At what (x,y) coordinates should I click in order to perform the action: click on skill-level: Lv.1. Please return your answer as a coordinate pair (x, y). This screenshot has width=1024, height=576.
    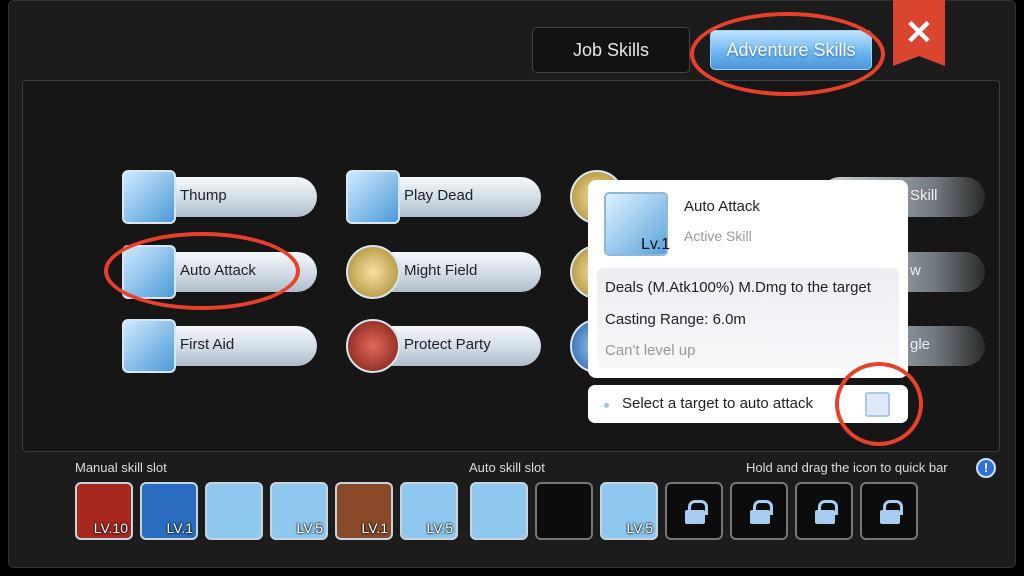
    Looking at the image, I should click on (655, 244).